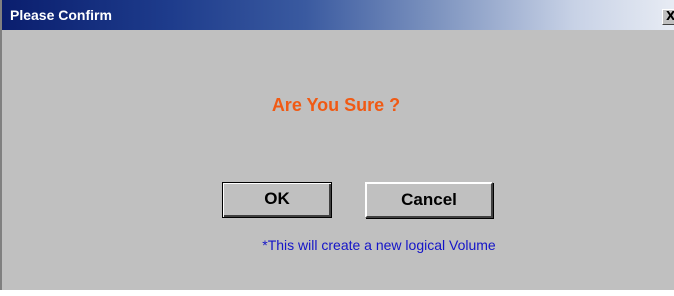  I want to click on title-bar: Please Confirm, so click(338, 15).